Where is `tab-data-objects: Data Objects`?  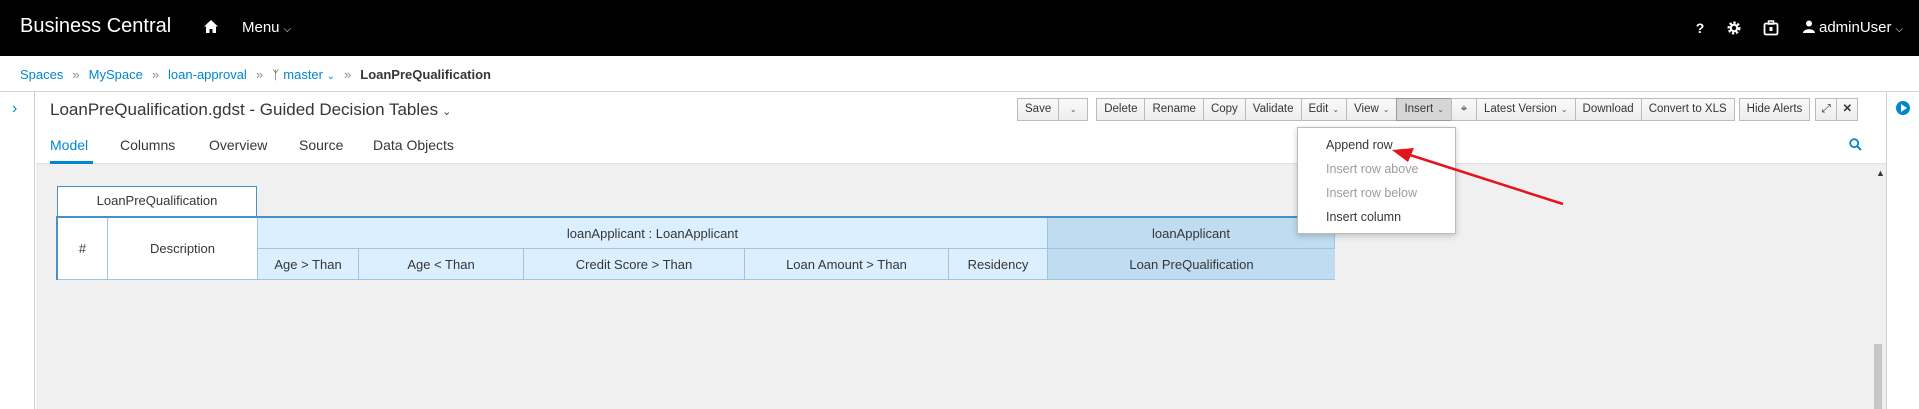 tab-data-objects: Data Objects is located at coordinates (413, 145).